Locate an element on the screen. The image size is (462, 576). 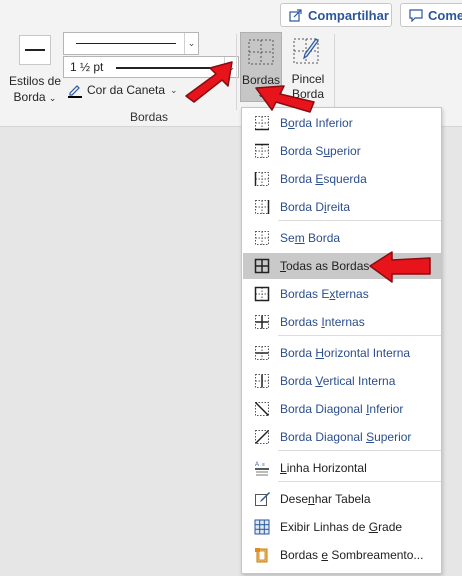
menu-item-label: Linha Horizontal is located at coordinates (323, 468).